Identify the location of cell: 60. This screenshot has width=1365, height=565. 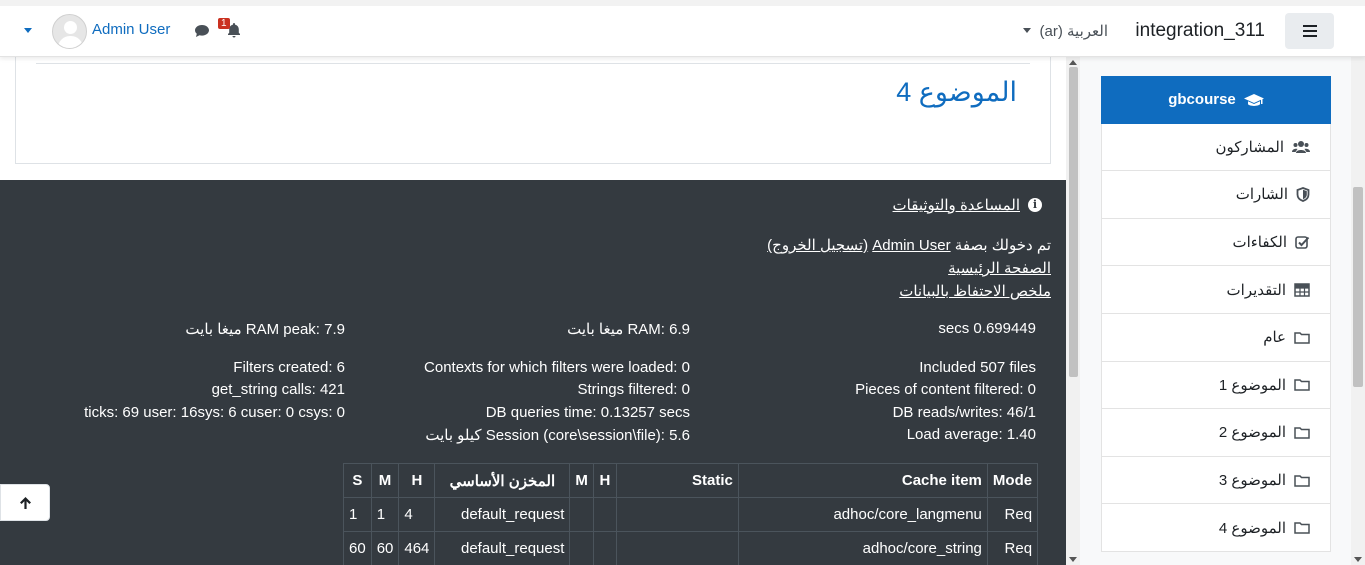
(357, 548).